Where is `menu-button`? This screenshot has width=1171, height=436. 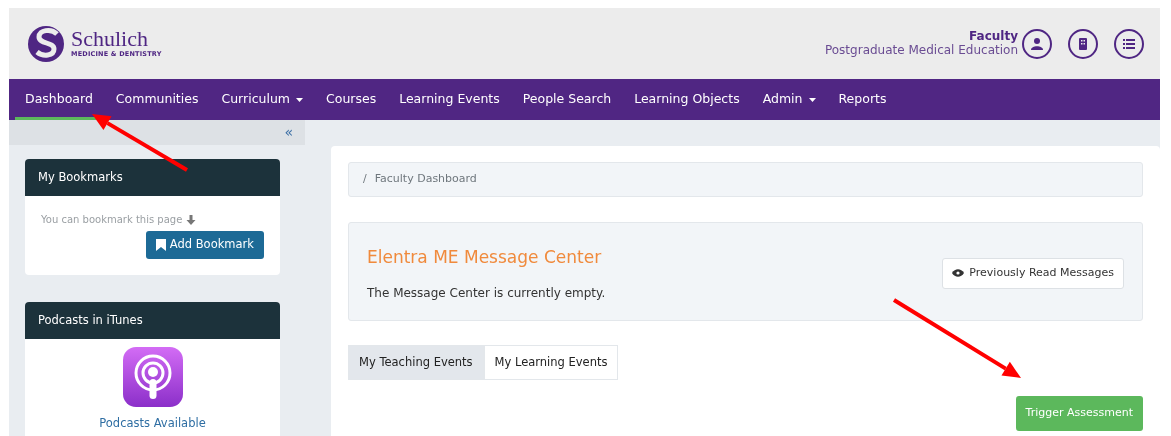
menu-button is located at coordinates (1129, 43).